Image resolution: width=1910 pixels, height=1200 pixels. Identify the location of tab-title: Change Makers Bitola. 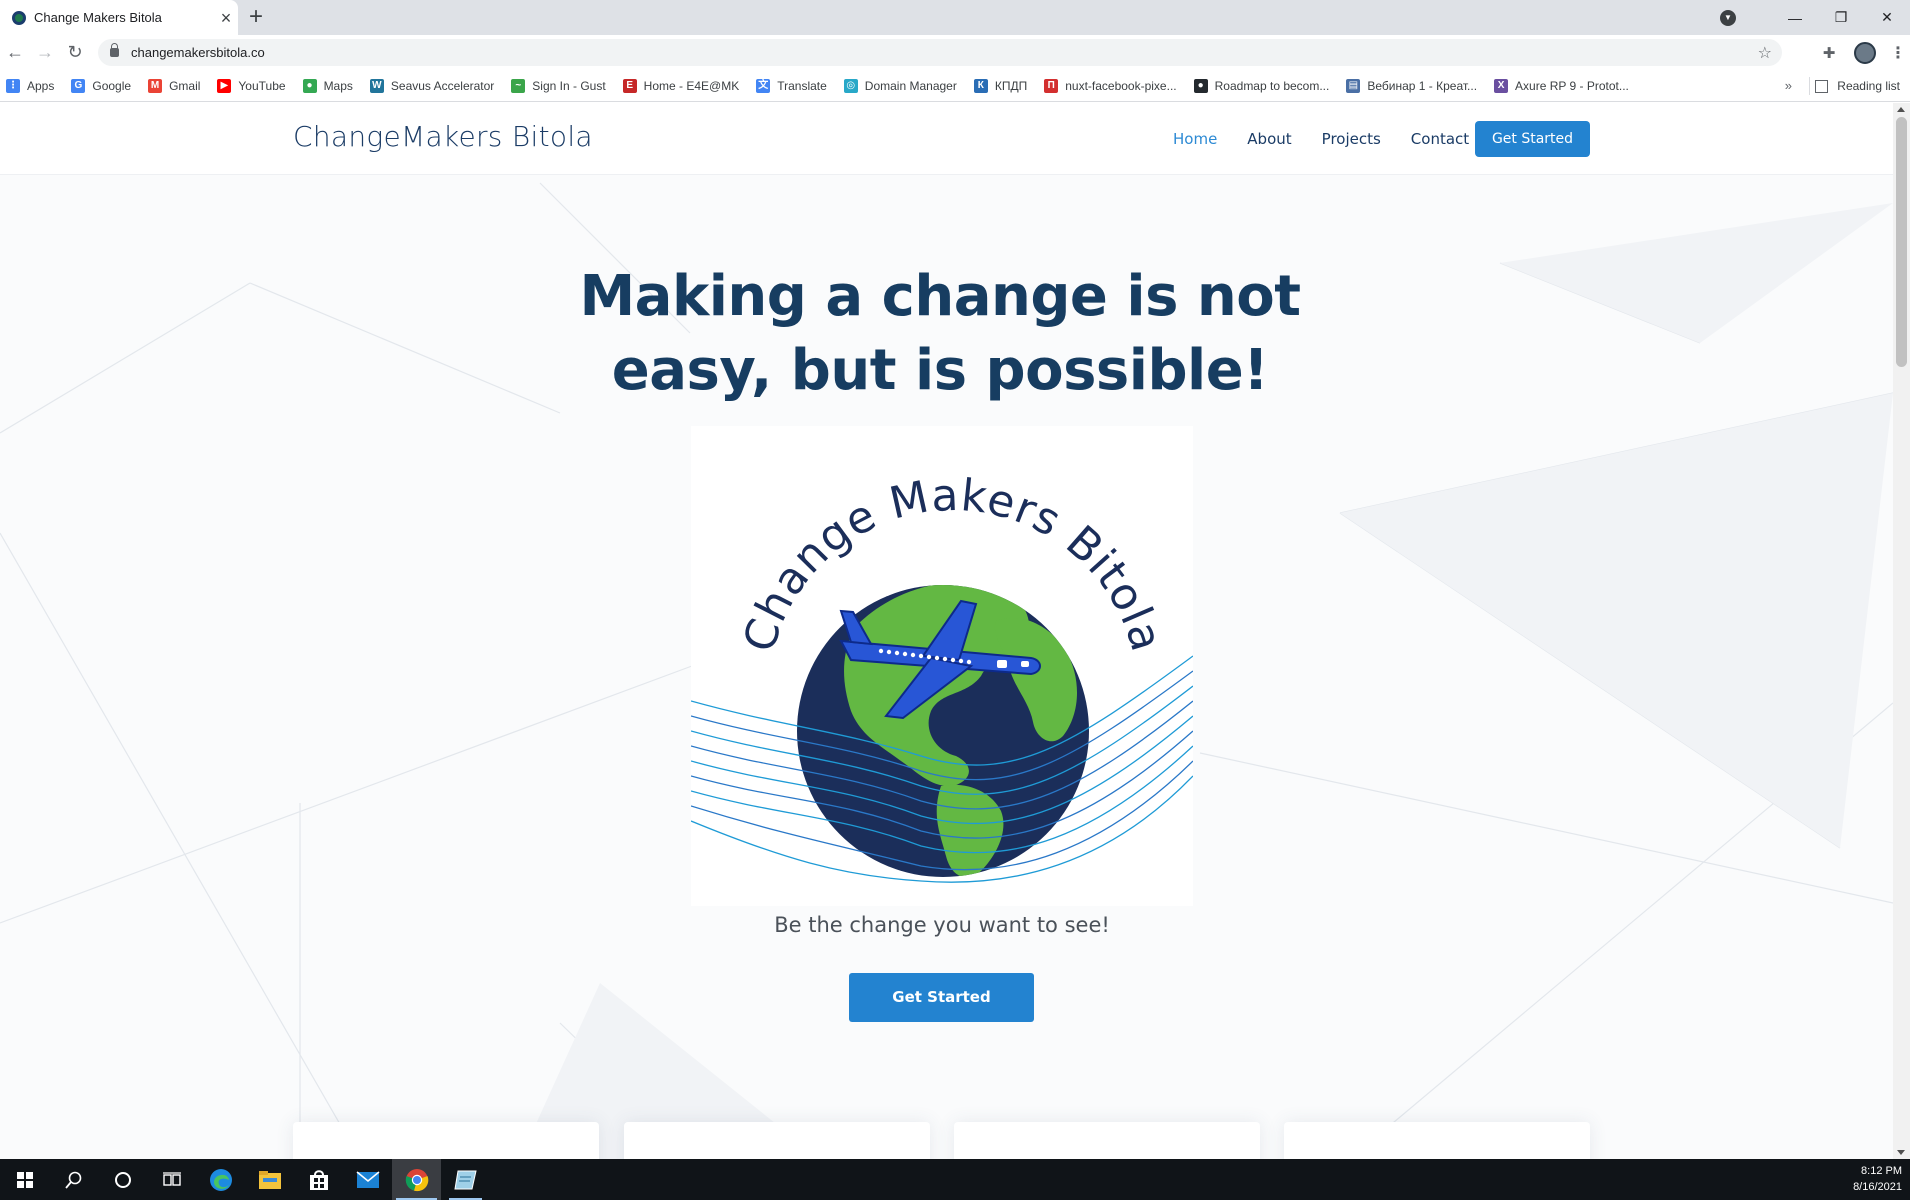
(98, 17).